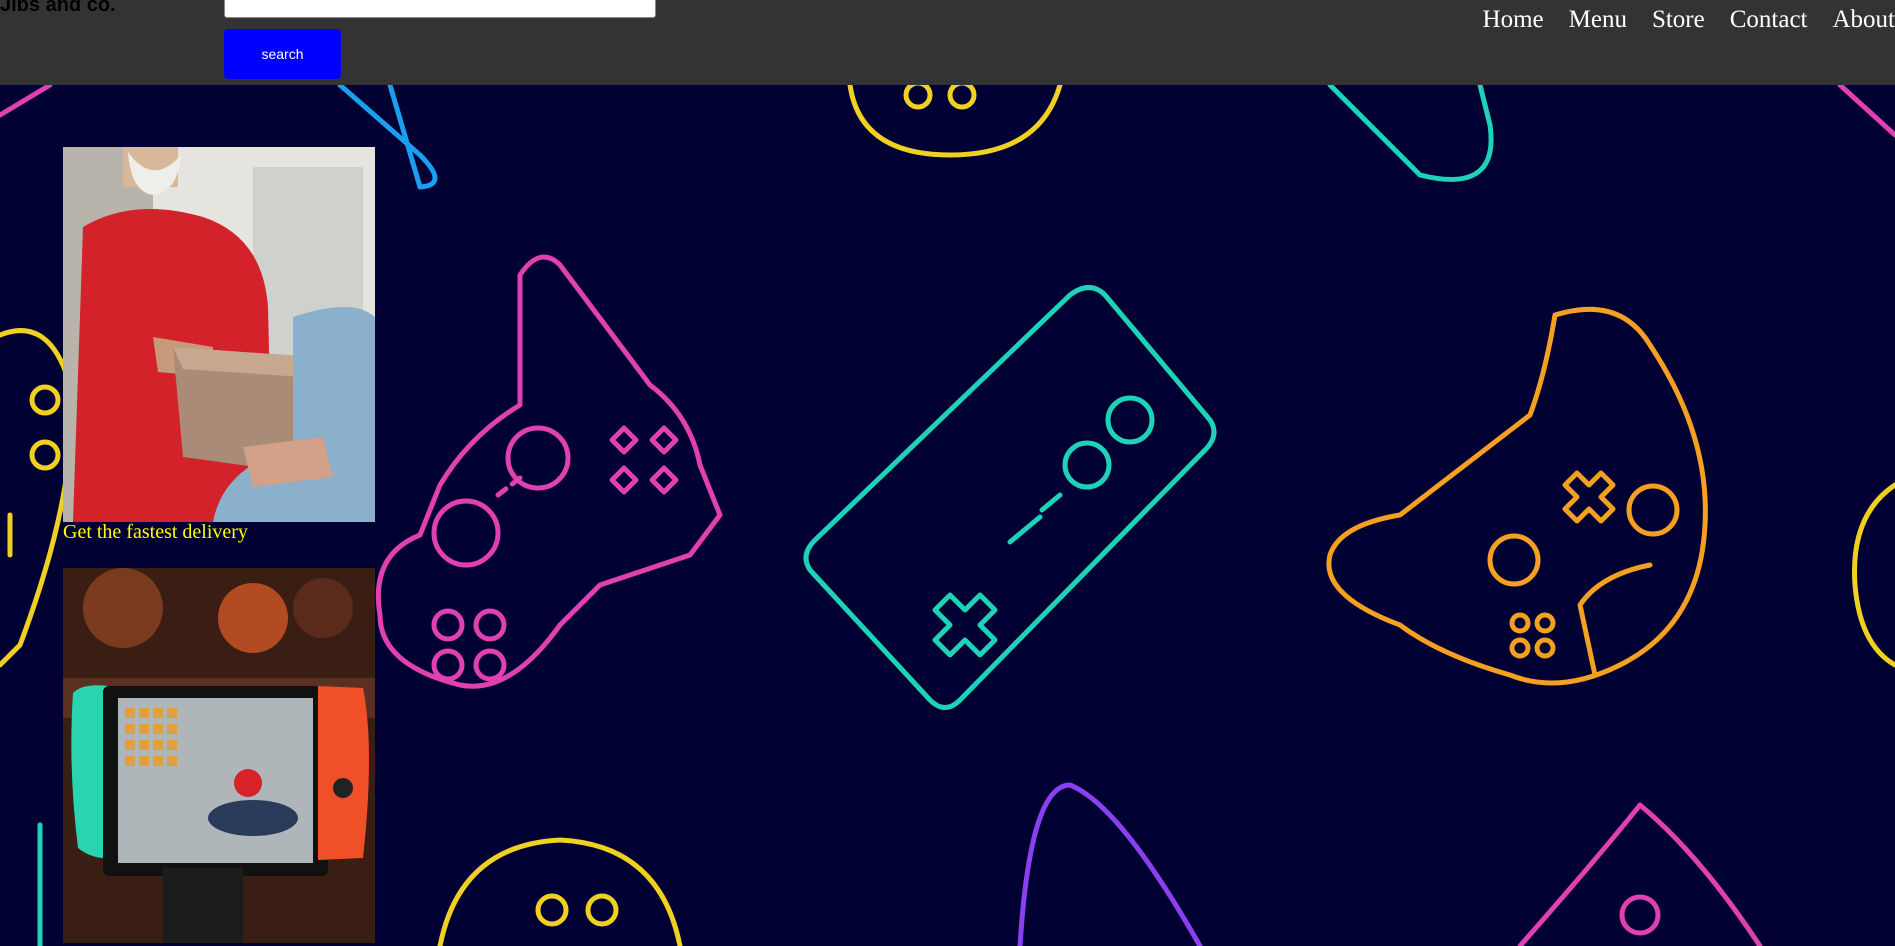  Describe the element at coordinates (58, 8) in the screenshot. I see `brand-name: Jibs and co.` at that location.